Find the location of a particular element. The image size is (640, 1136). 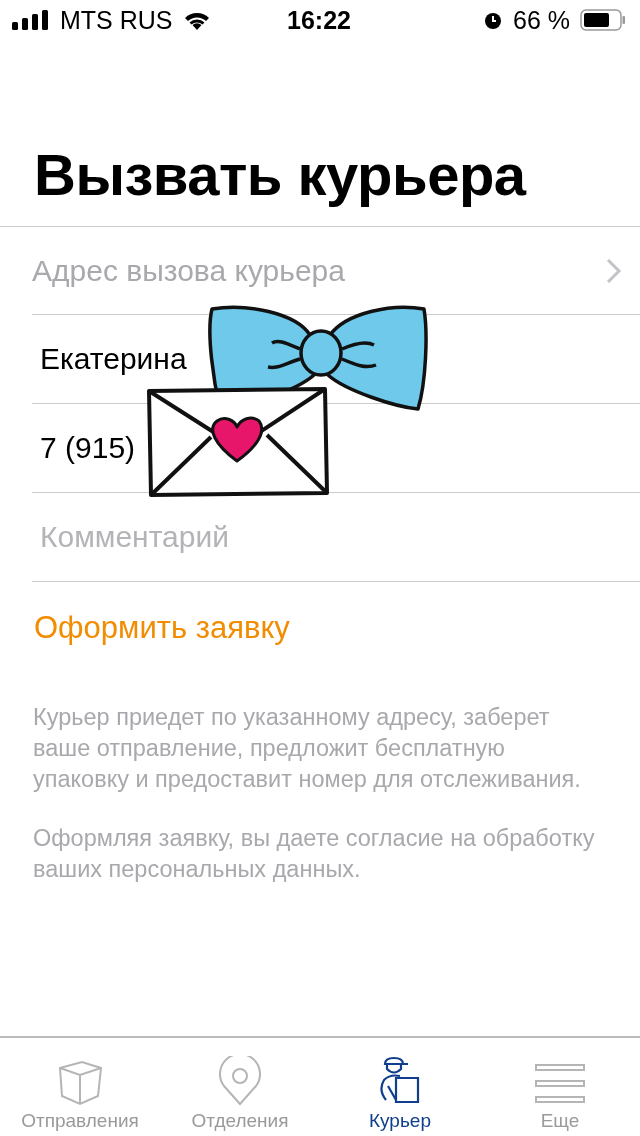

location-pin-icon is located at coordinates (240, 1081).